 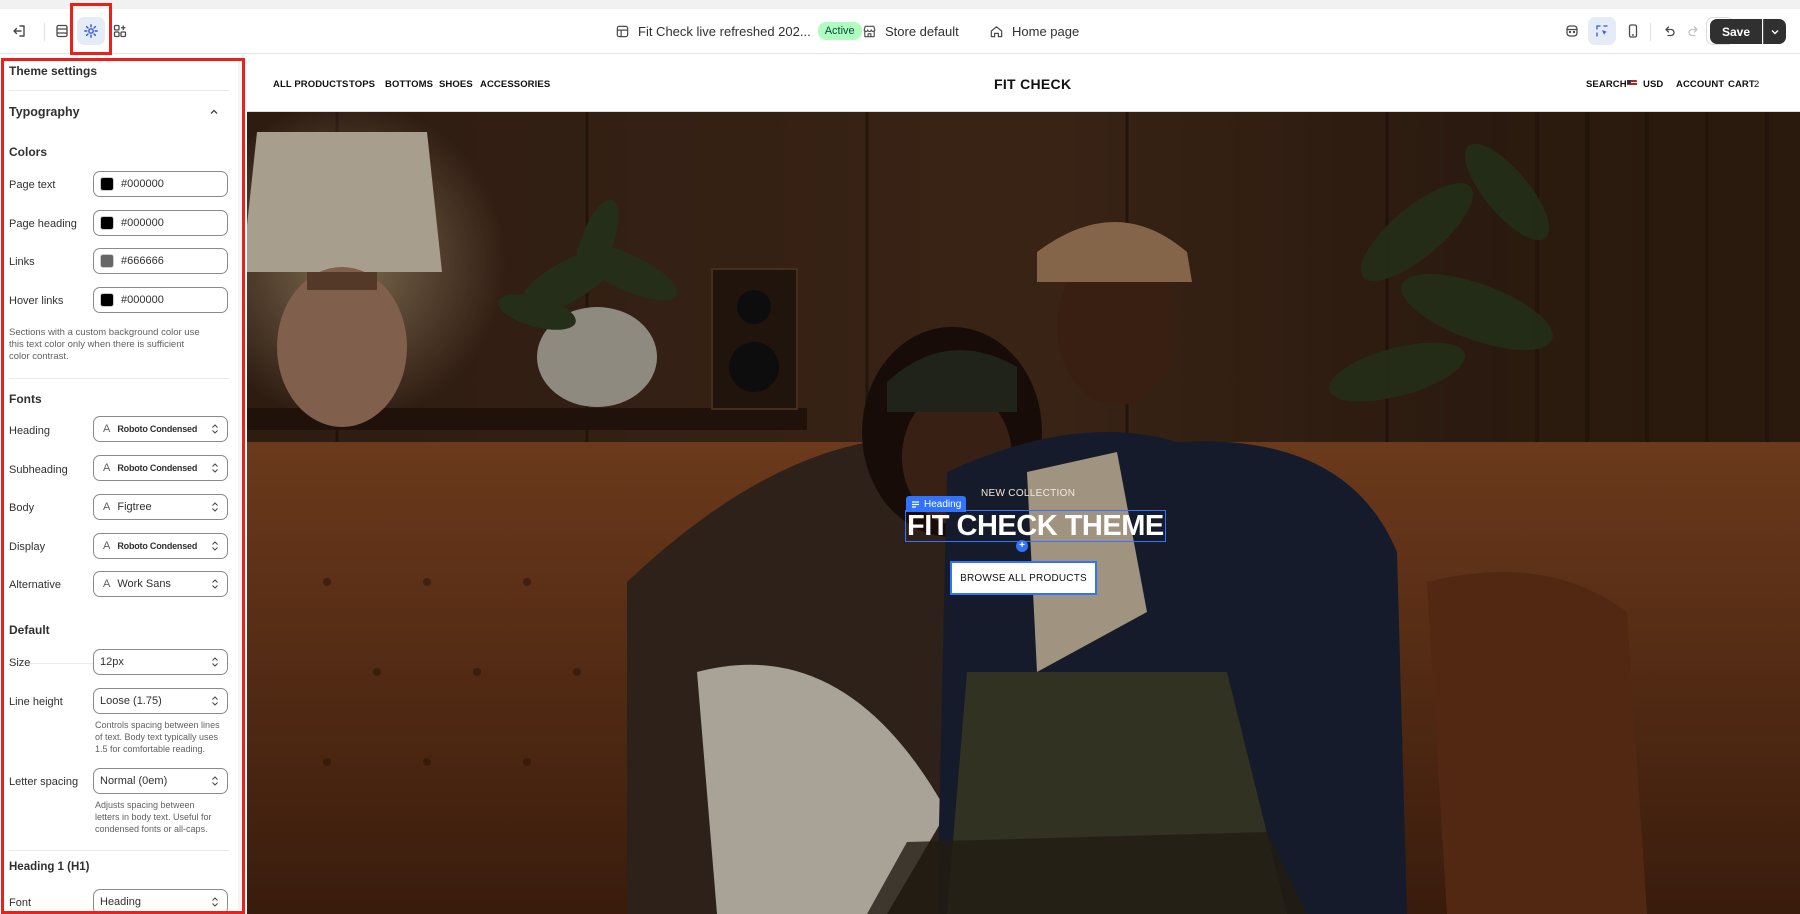 What do you see at coordinates (91, 31) in the screenshot?
I see `theme-settings-gear-icon` at bounding box center [91, 31].